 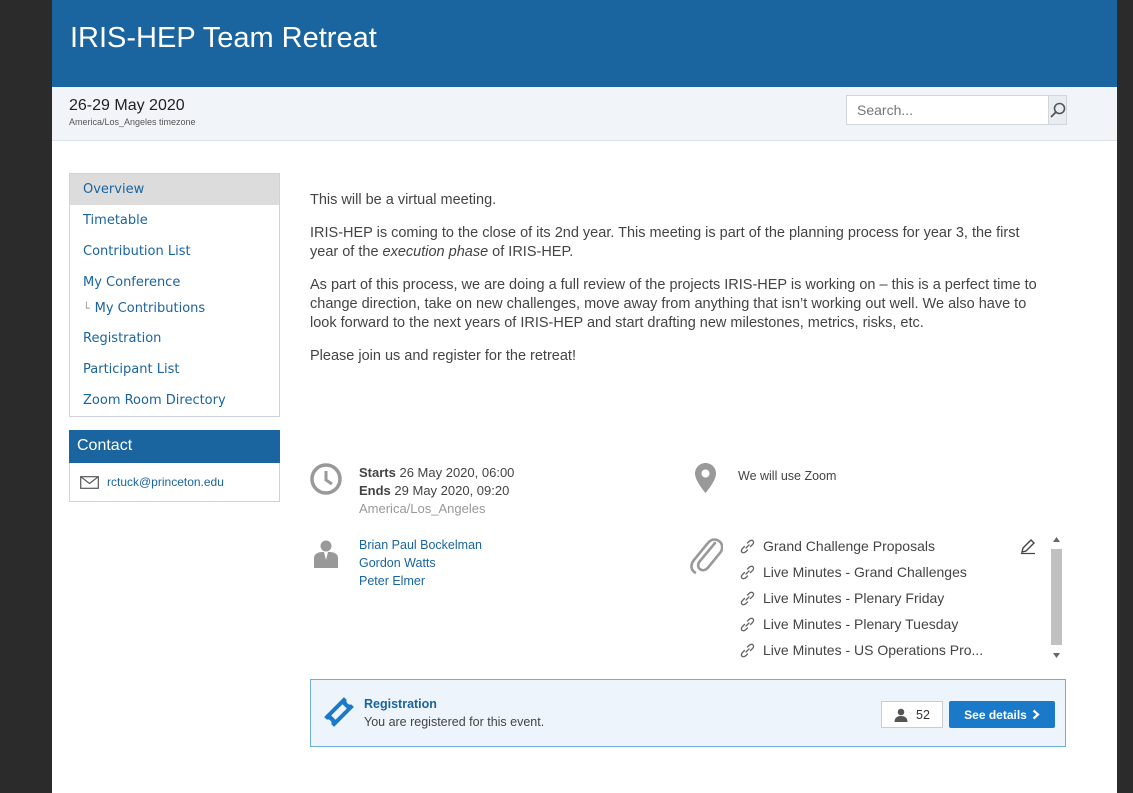 What do you see at coordinates (584, 43) in the screenshot?
I see `event-header: IRIS-HEP Team Retreat` at bounding box center [584, 43].